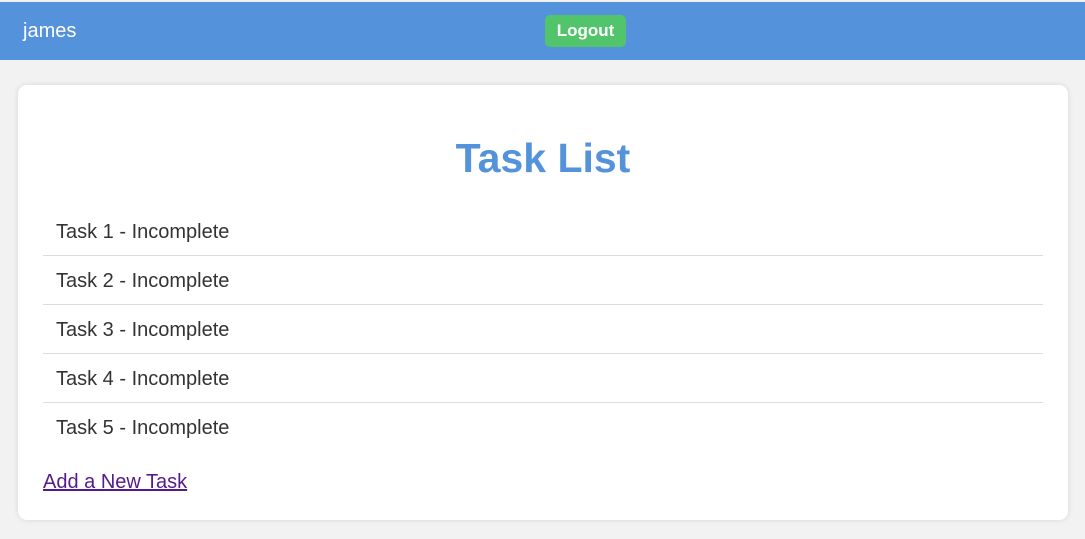  Describe the element at coordinates (585, 31) in the screenshot. I see `logout-button: Logout` at that location.